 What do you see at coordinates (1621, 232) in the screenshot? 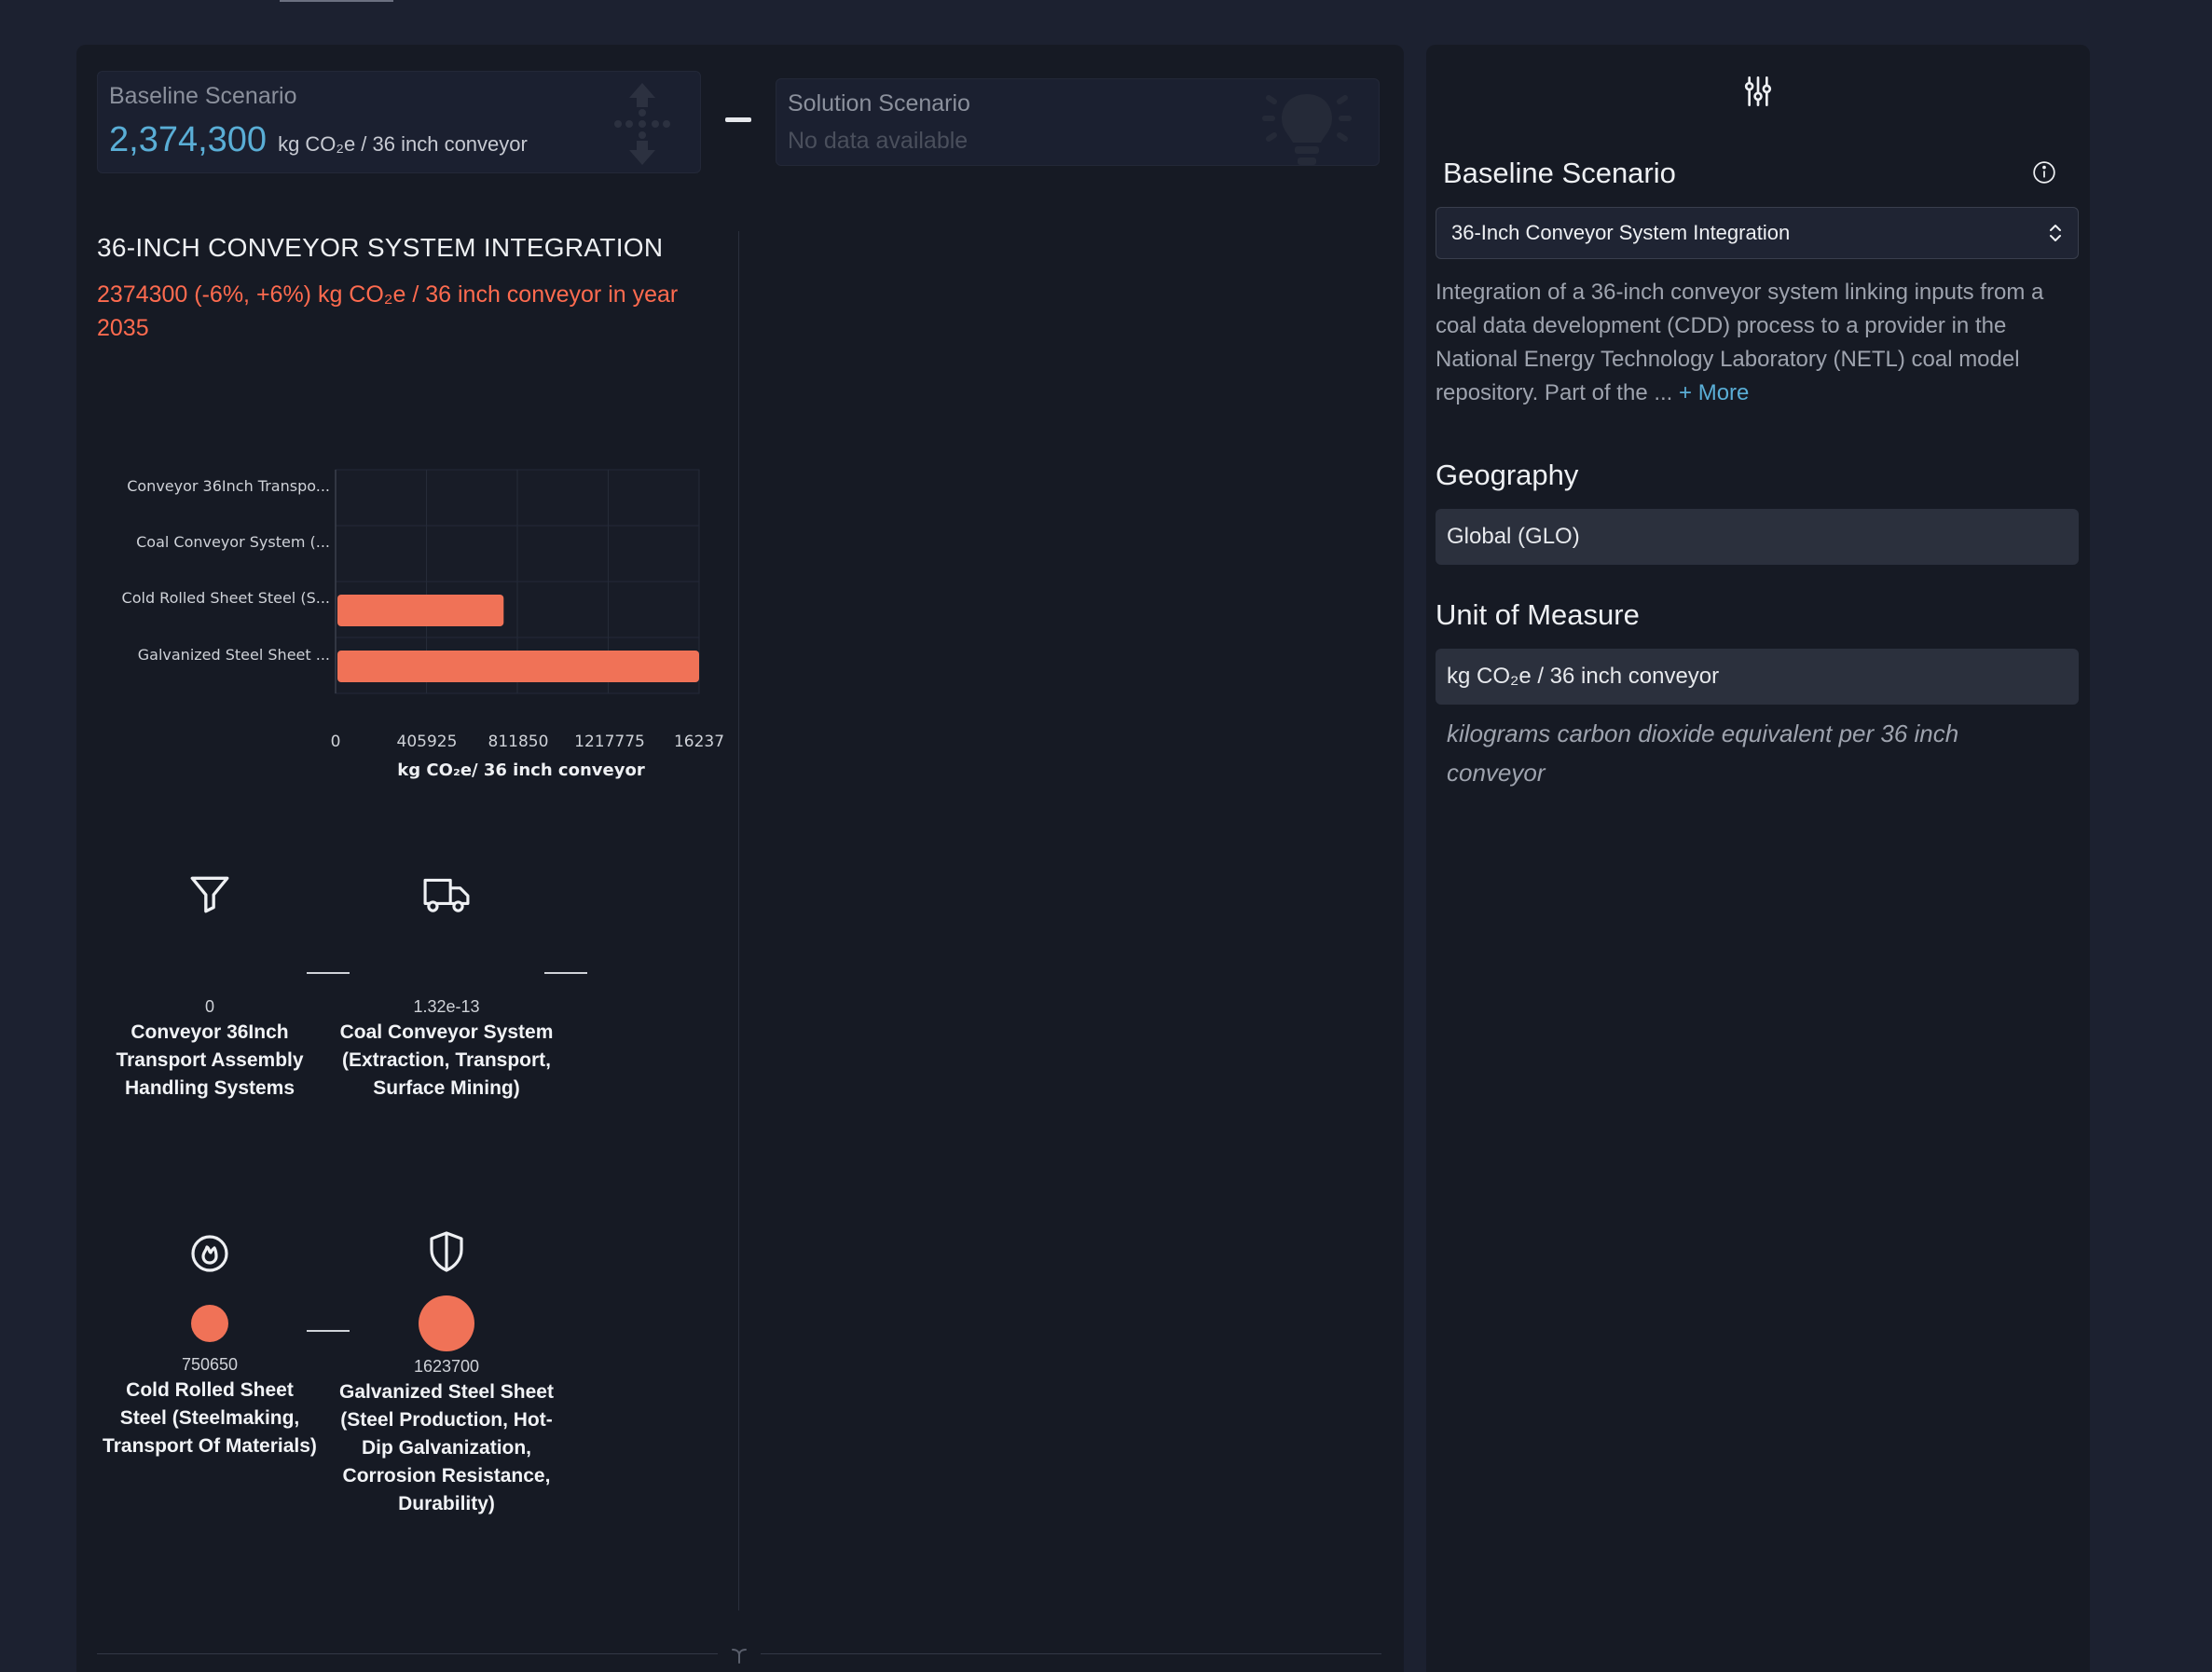
I see `scenario-select-value: 36-Inch Conveyor System Integration` at bounding box center [1621, 232].